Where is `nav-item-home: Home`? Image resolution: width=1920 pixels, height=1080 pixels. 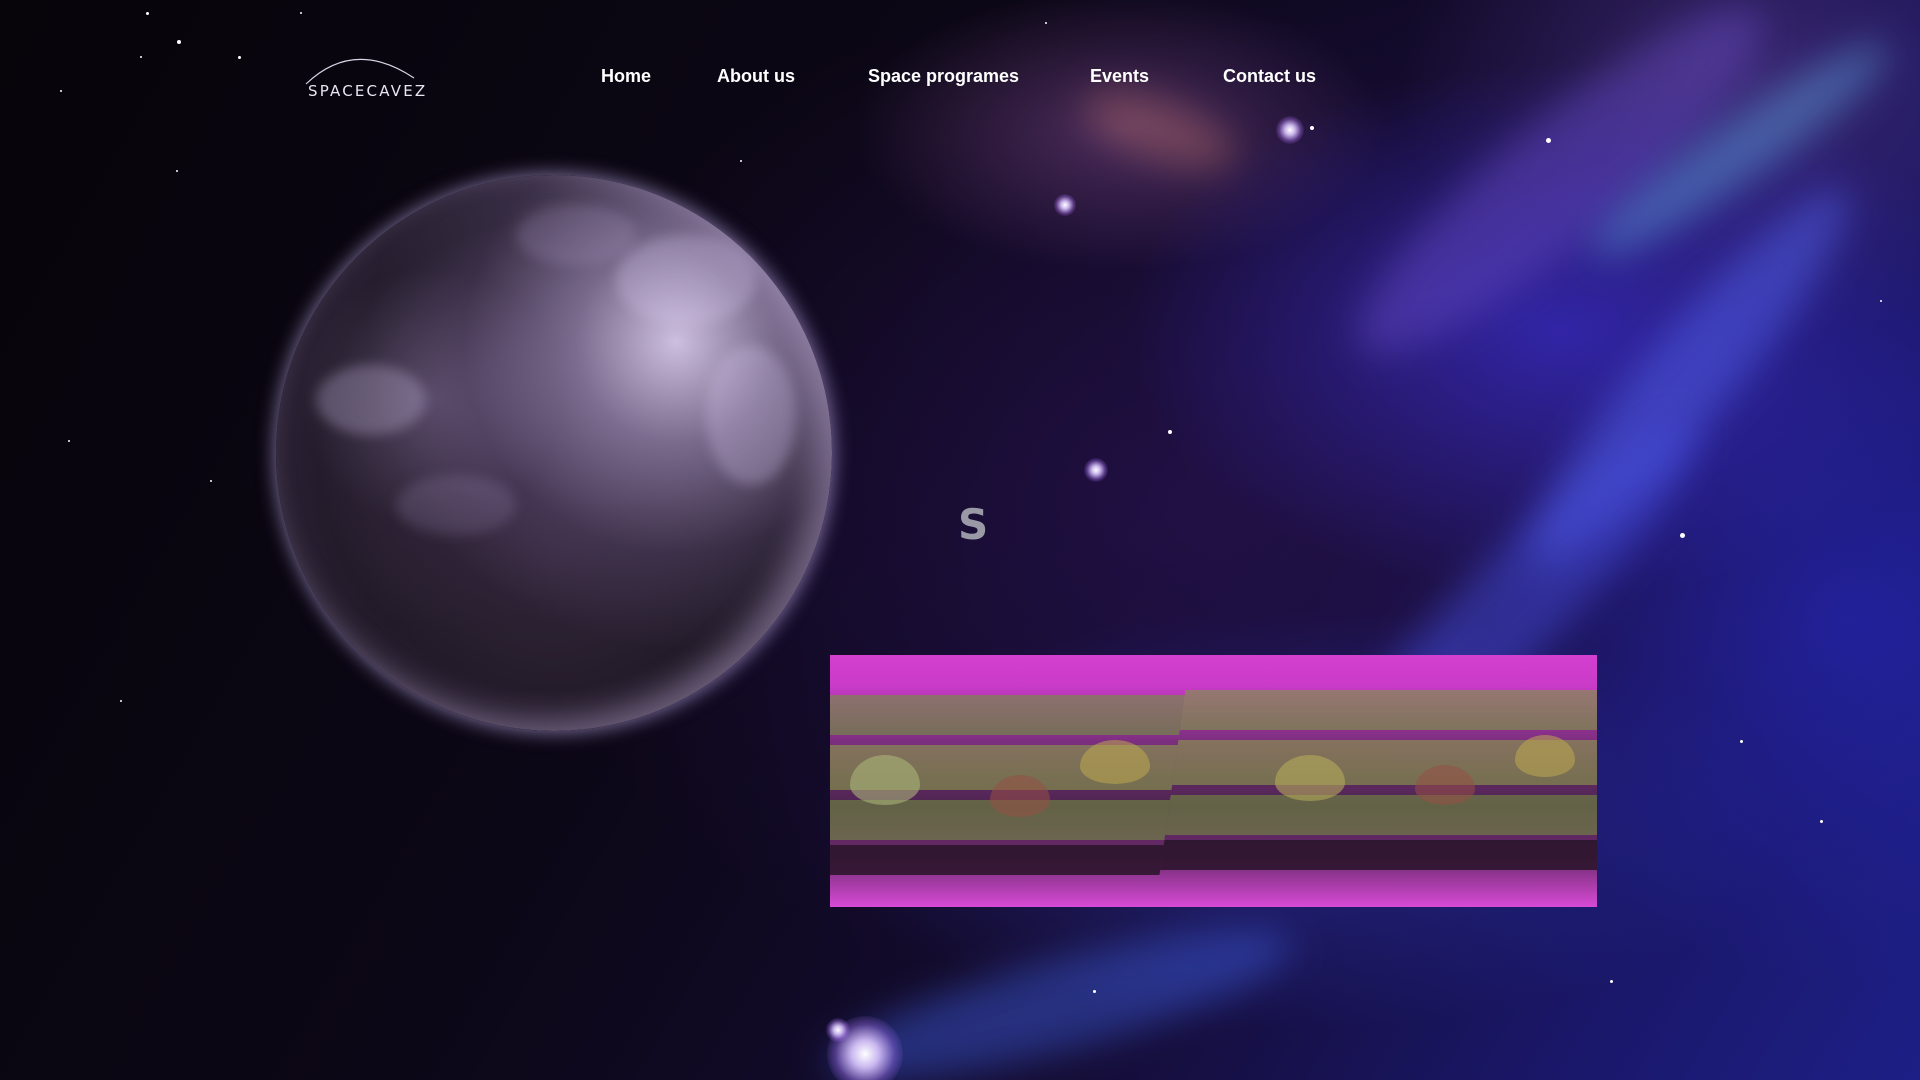
nav-item-home: Home is located at coordinates (626, 76).